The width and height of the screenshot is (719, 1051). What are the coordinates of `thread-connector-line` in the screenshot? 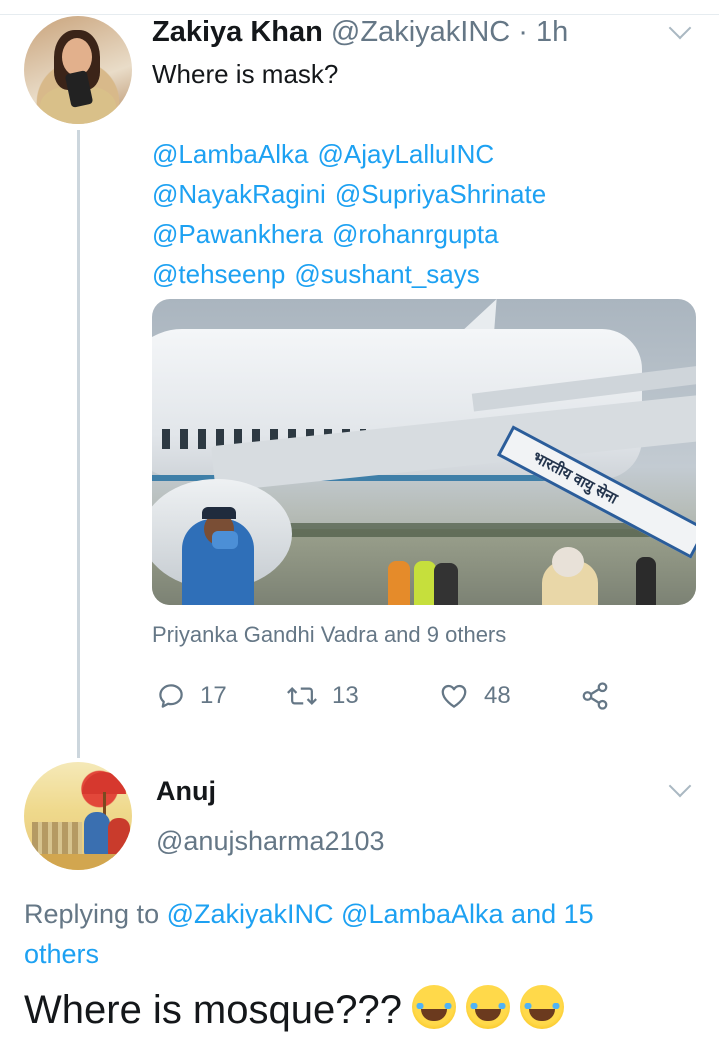 It's located at (78, 444).